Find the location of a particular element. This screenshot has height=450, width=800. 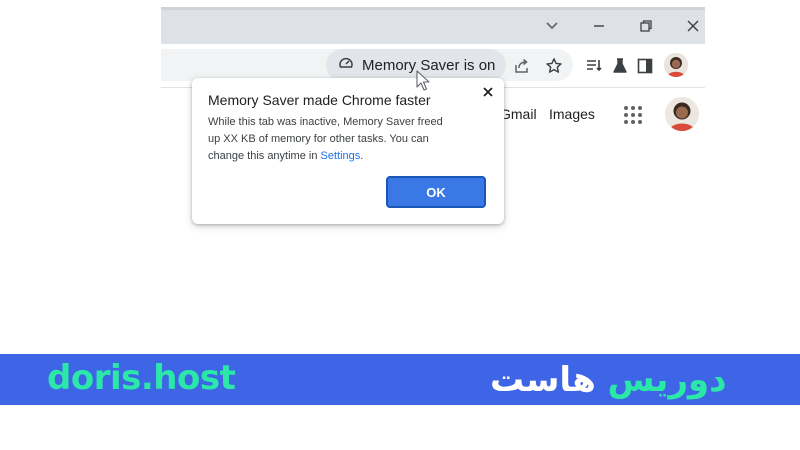

tab-search-chevron-down-icon is located at coordinates (552, 26).